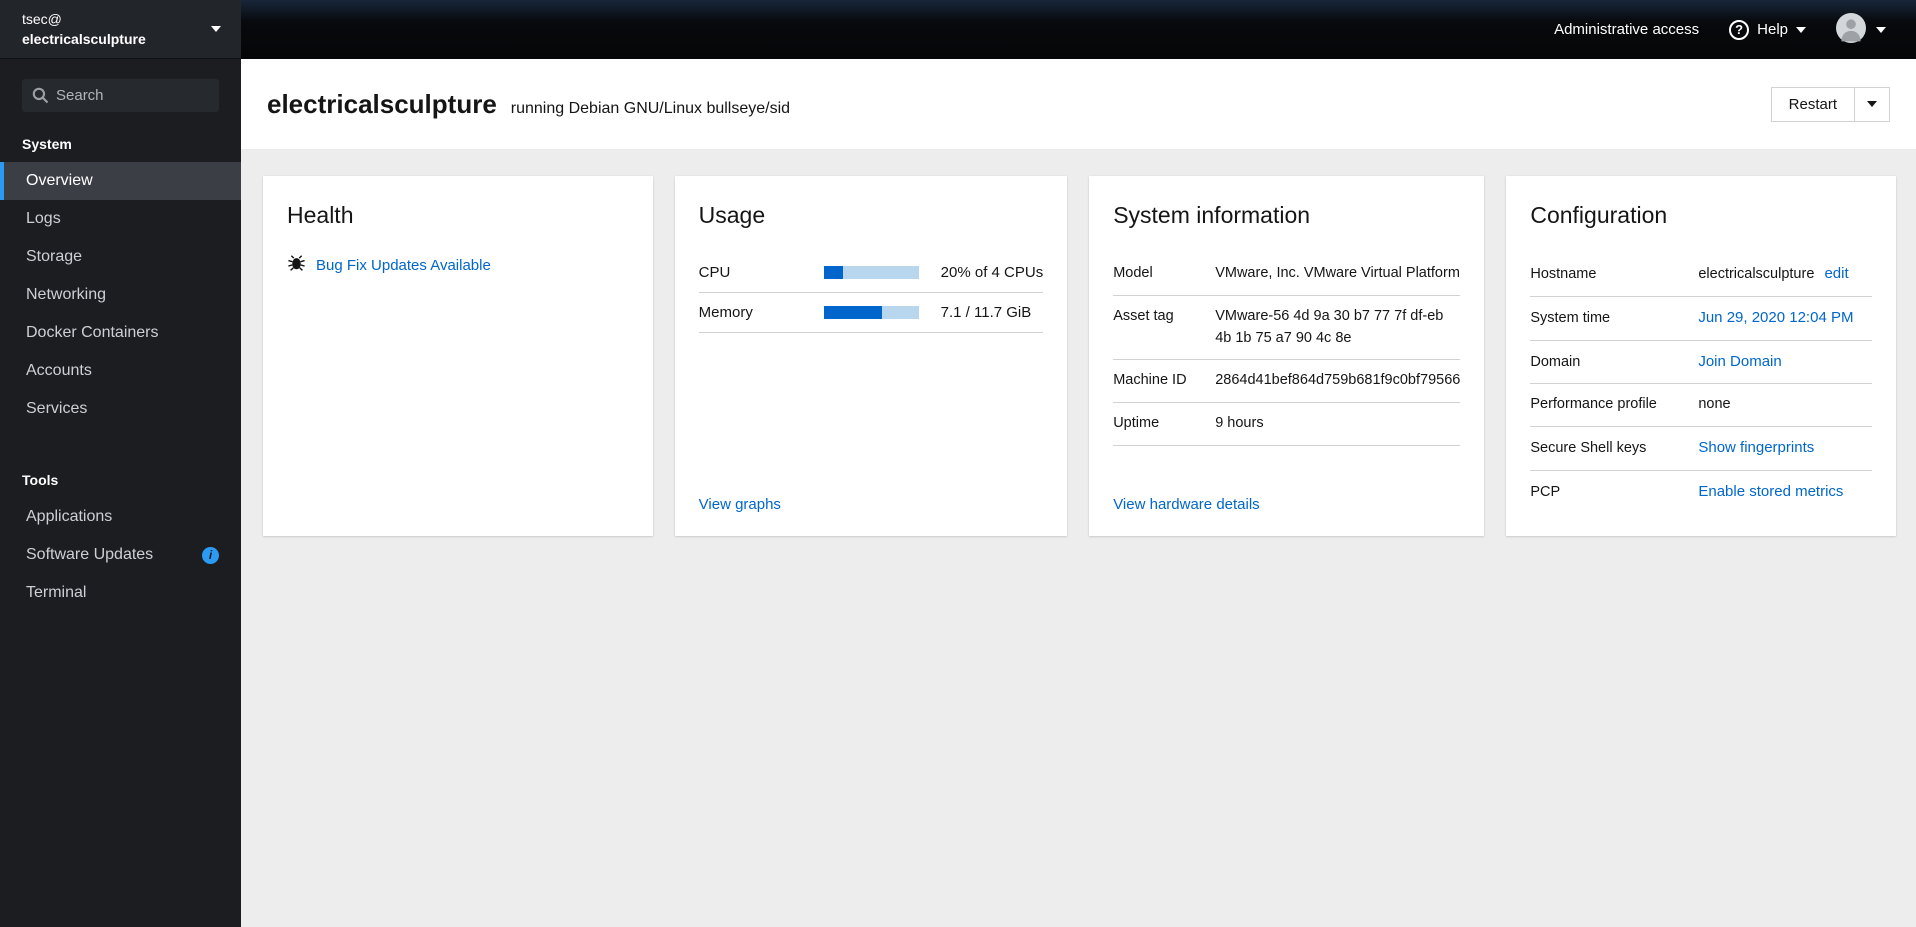  Describe the element at coordinates (320, 215) in the screenshot. I see `health-card-title: Health` at that location.